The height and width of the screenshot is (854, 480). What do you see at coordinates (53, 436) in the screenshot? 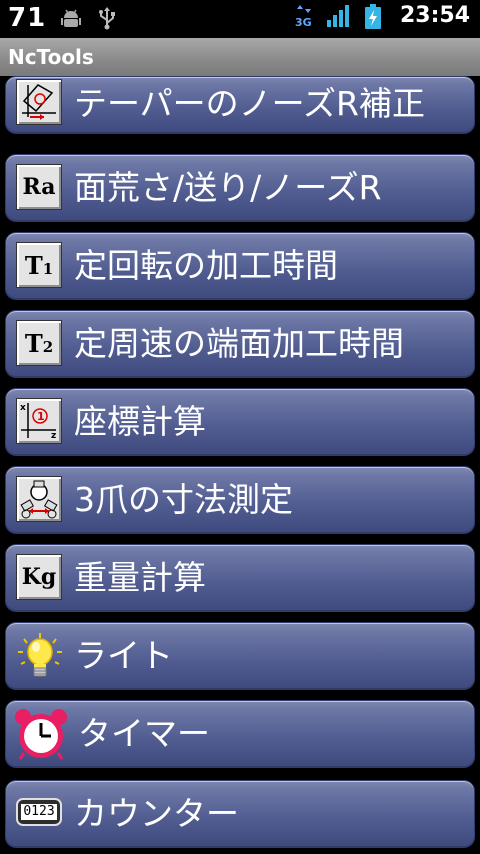
I see `svg-text: z` at bounding box center [53, 436].